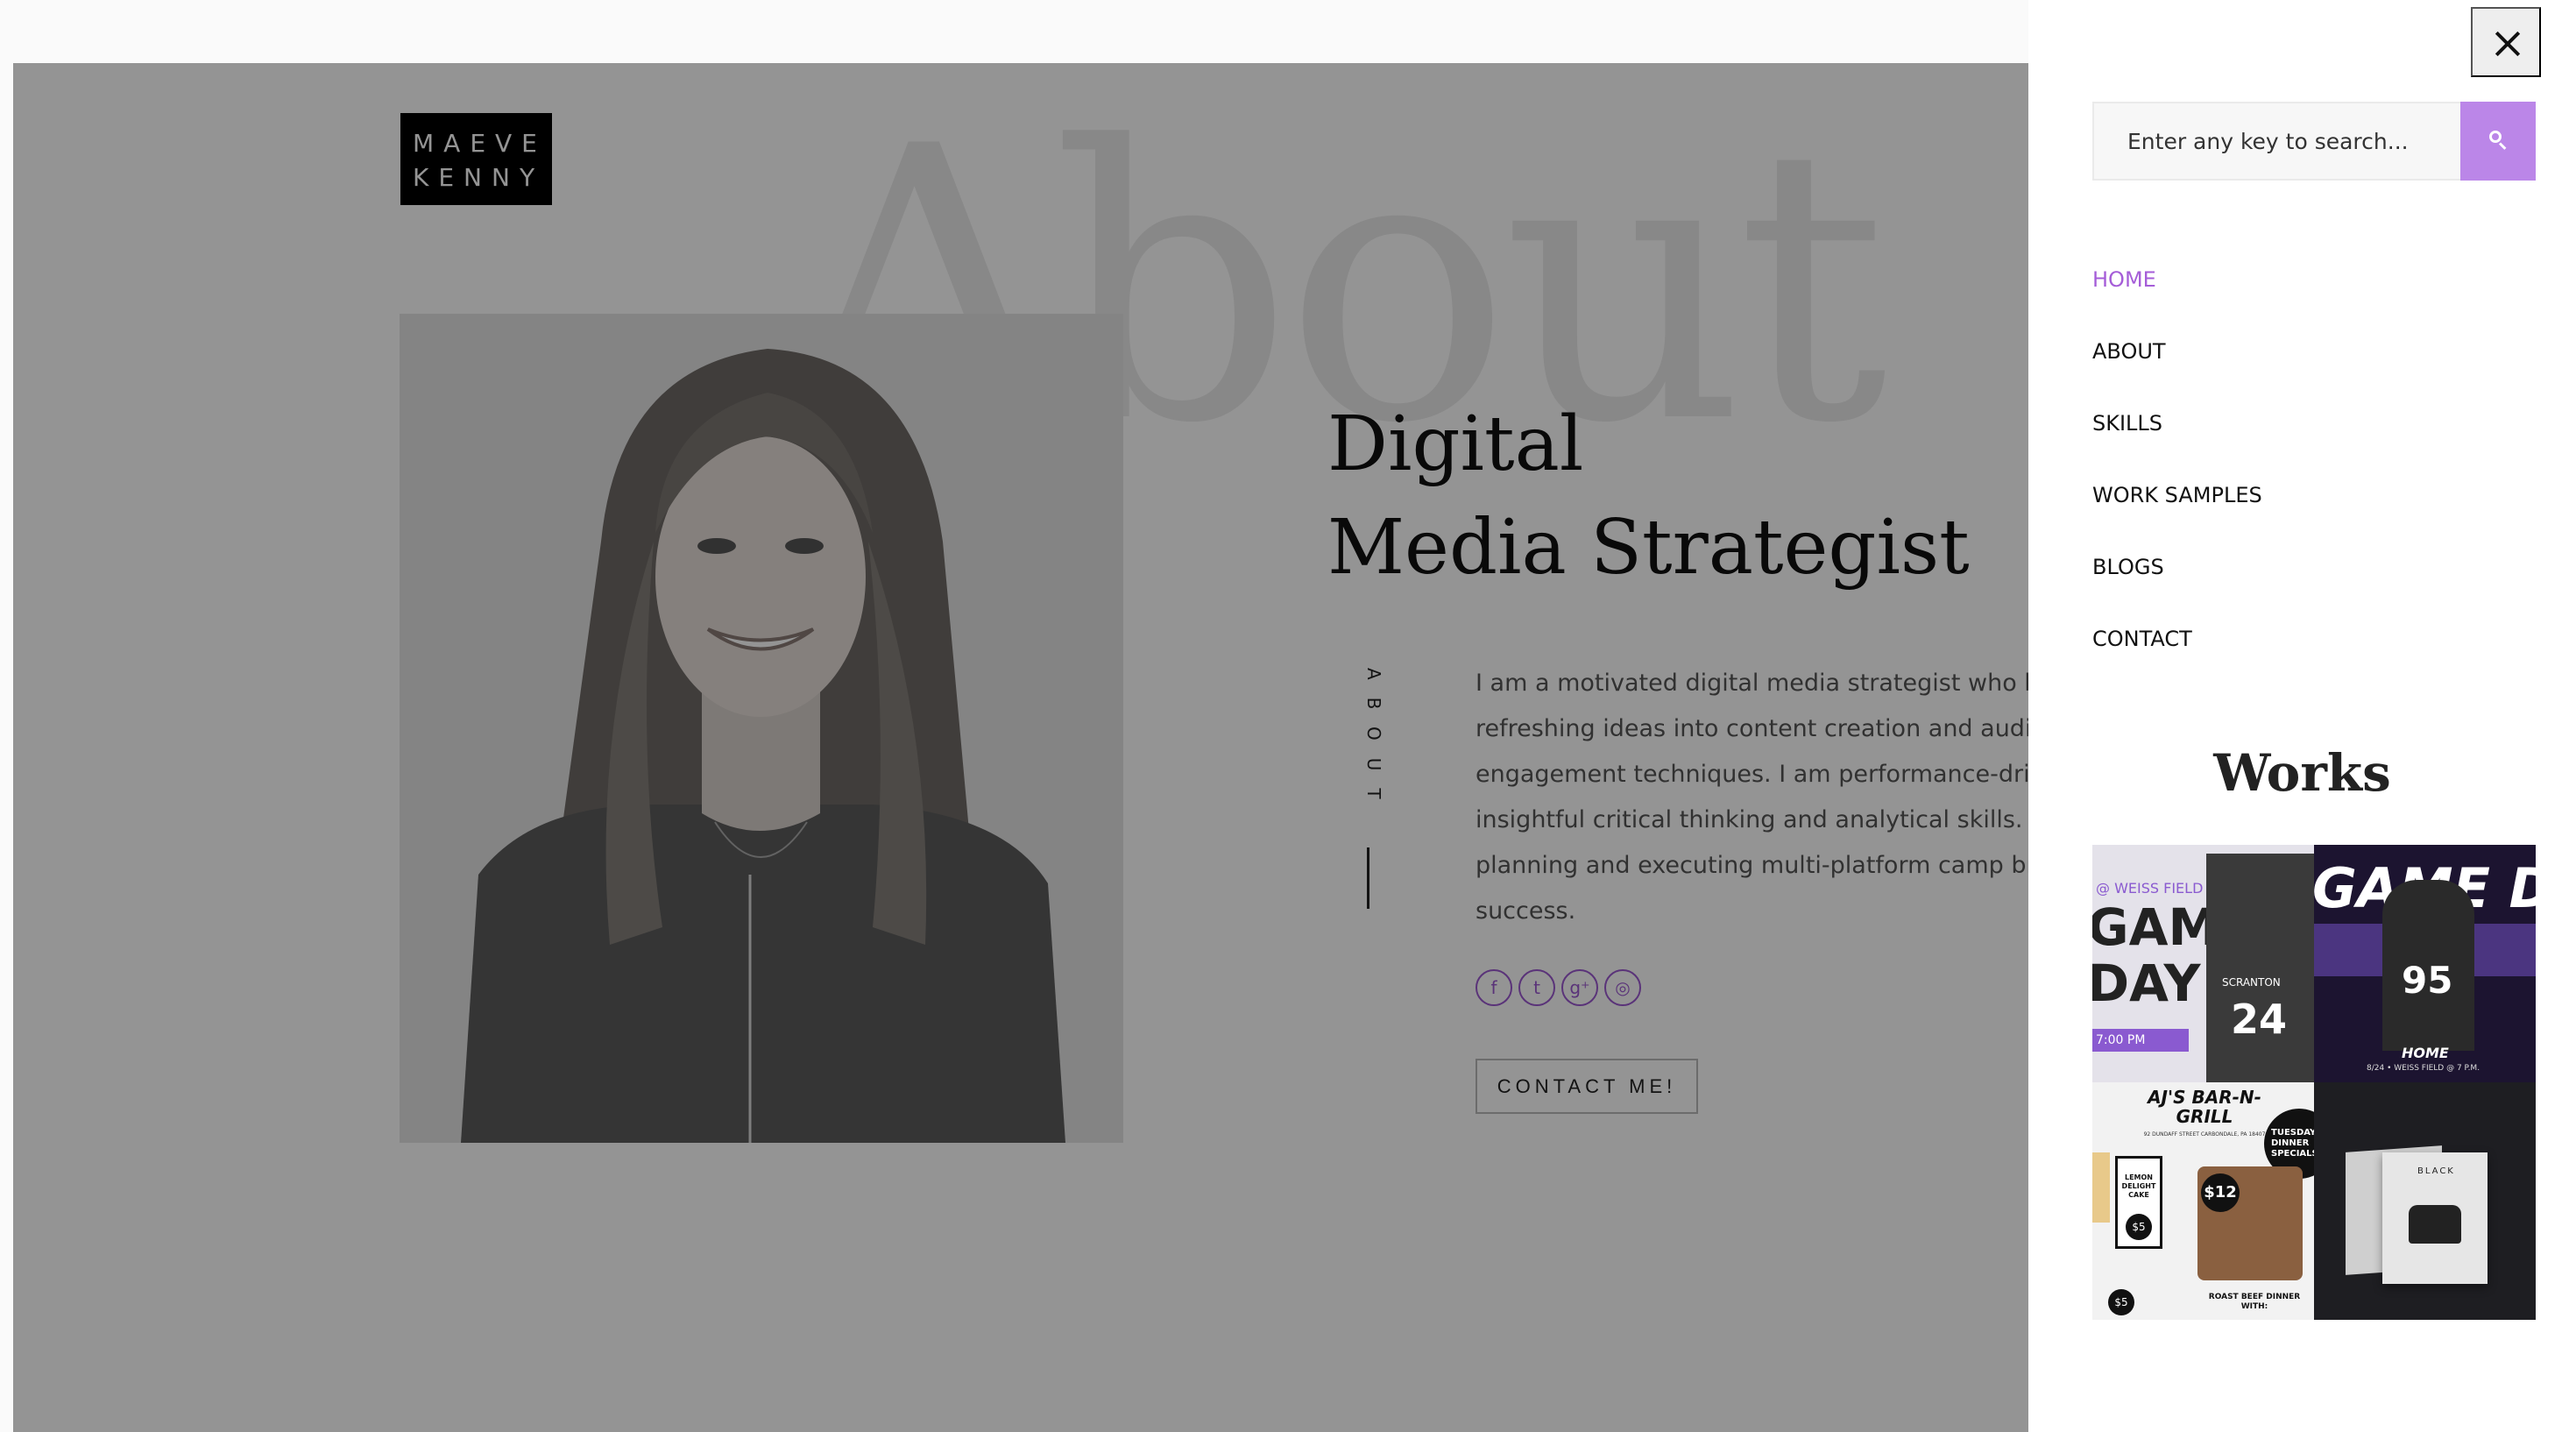  What do you see at coordinates (2177, 444) in the screenshot?
I see `nav-item-skills: SKILLS` at bounding box center [2177, 444].